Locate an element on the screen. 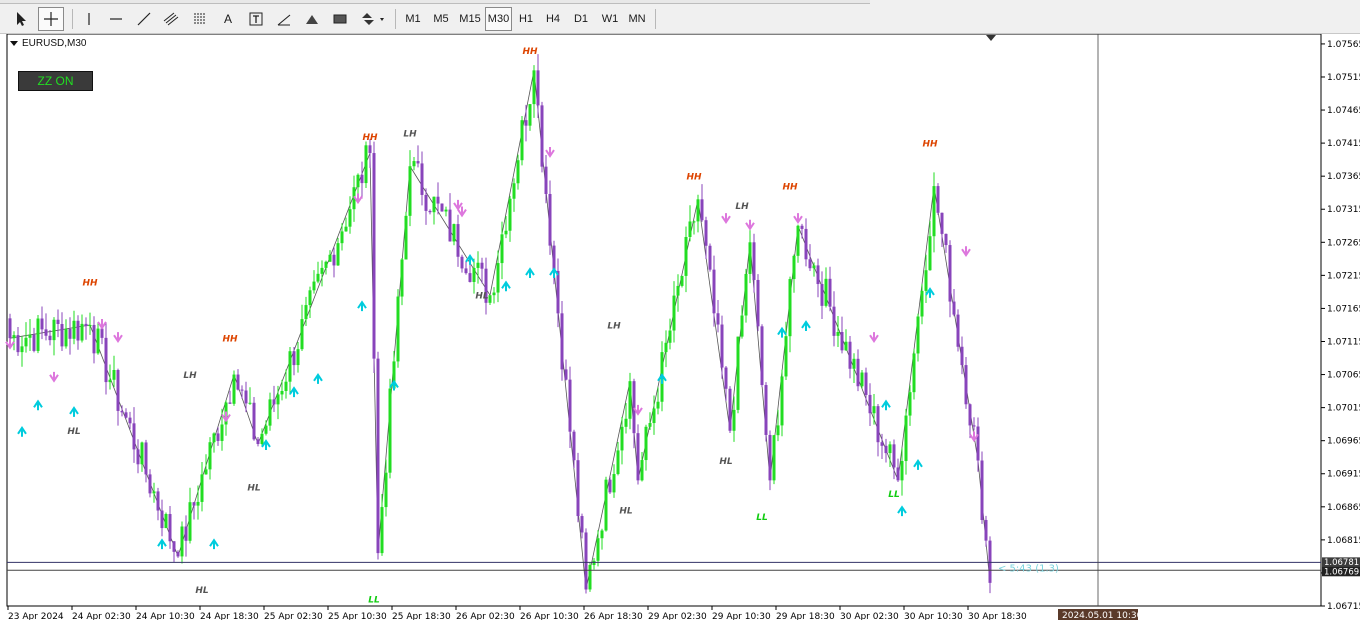 The width and height of the screenshot is (1360, 620). timeframe-w1: W1 is located at coordinates (610, 19).